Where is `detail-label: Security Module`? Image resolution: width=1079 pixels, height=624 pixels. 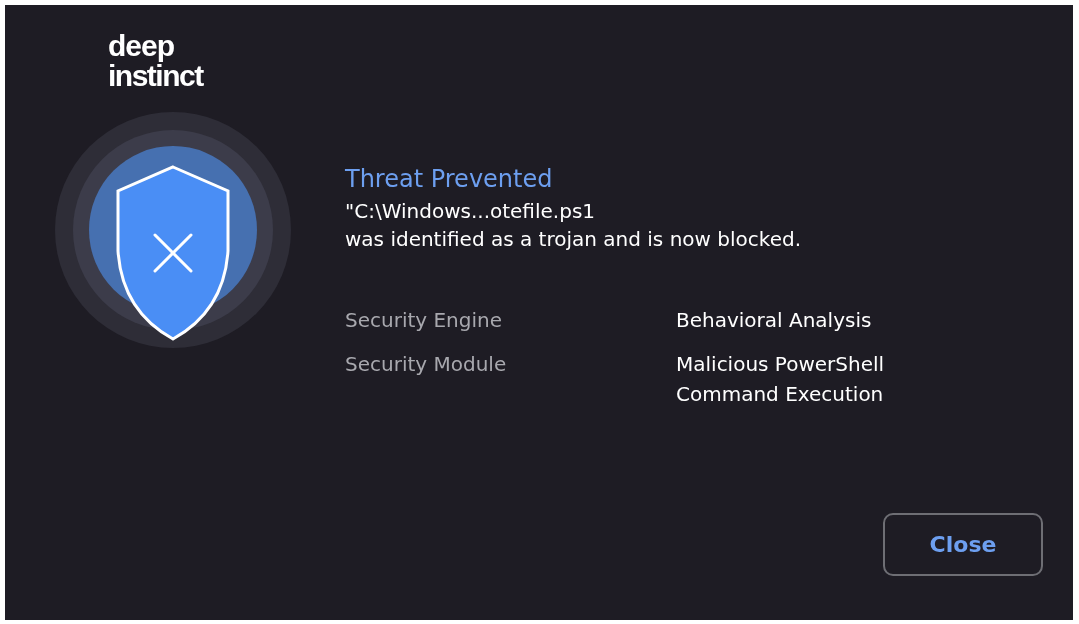 detail-label: Security Module is located at coordinates (426, 364).